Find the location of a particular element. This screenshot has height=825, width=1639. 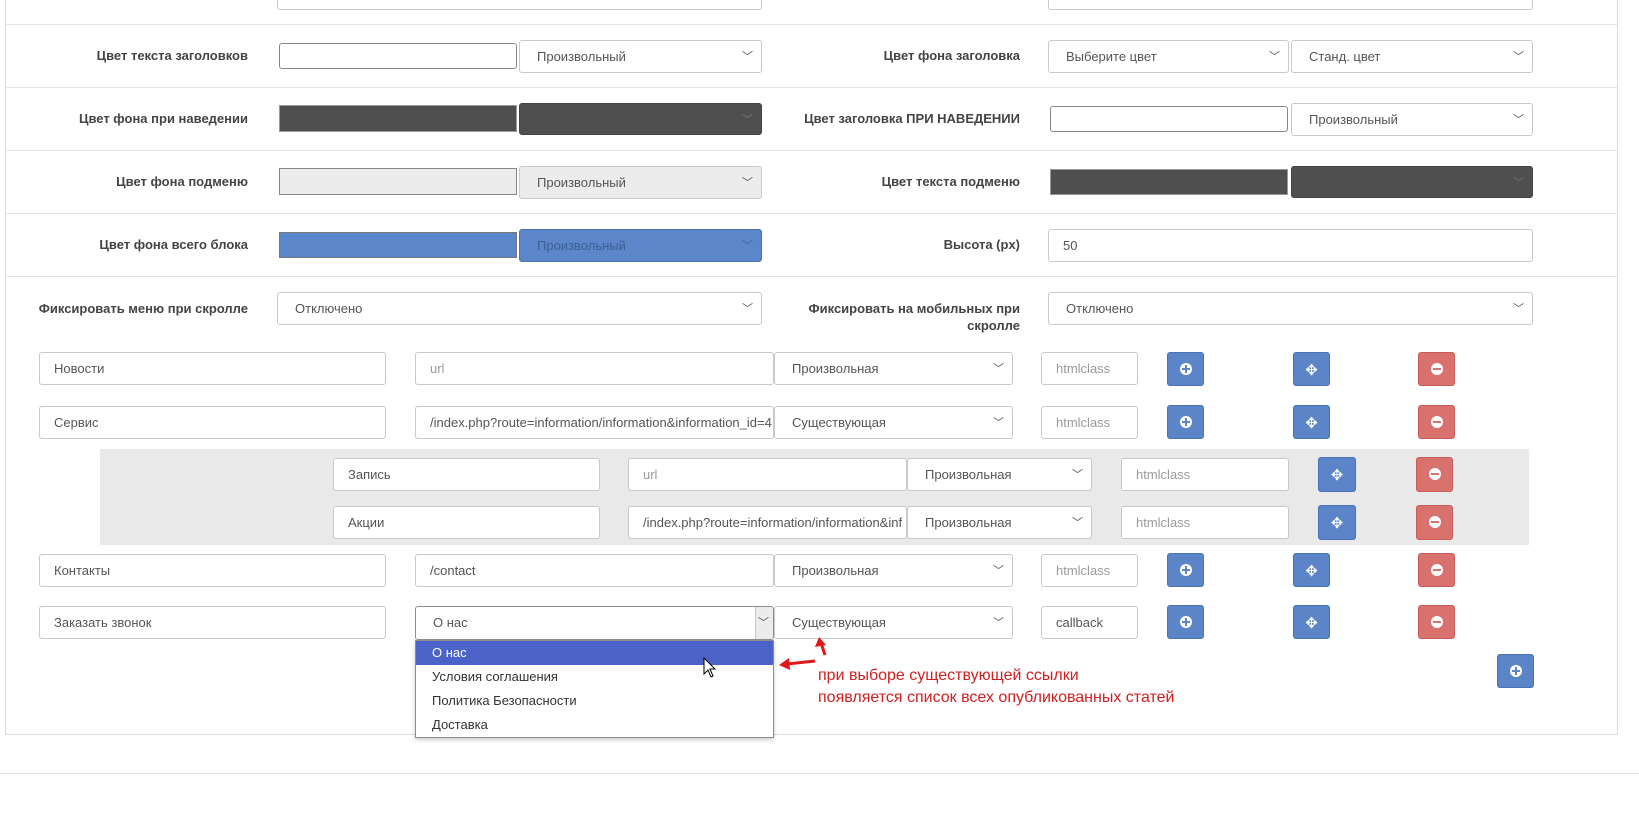

block-bg-swatch is located at coordinates (398, 245).